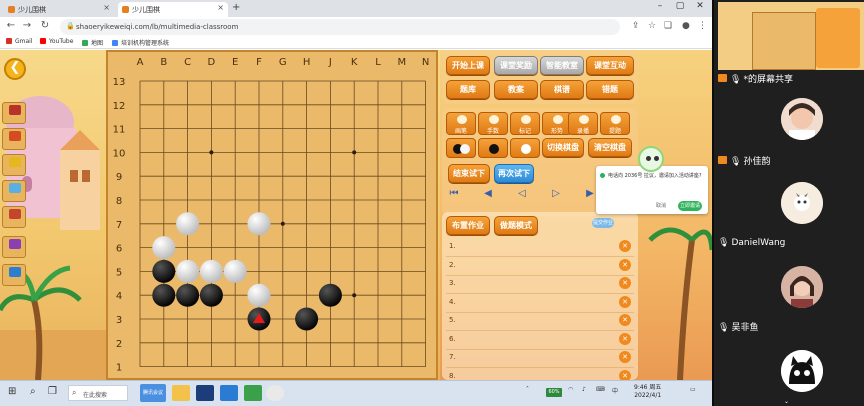 The width and height of the screenshot is (864, 406). I want to click on back-icon: ←, so click(11, 25).